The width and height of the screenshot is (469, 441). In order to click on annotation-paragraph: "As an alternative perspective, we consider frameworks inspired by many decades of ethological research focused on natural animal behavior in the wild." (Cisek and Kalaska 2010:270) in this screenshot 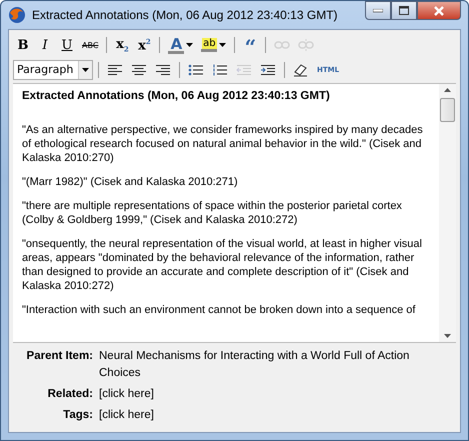, I will do `click(223, 144)`.